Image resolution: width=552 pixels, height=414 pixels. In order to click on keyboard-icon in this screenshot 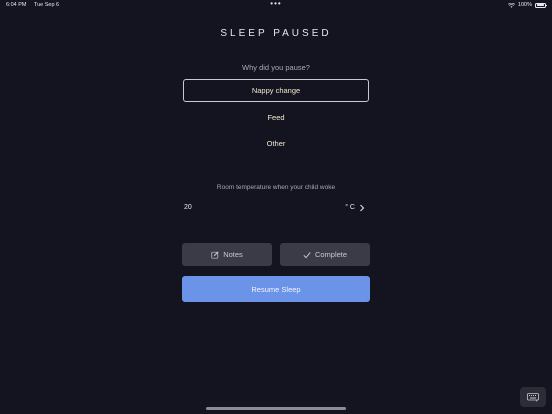, I will do `click(533, 397)`.